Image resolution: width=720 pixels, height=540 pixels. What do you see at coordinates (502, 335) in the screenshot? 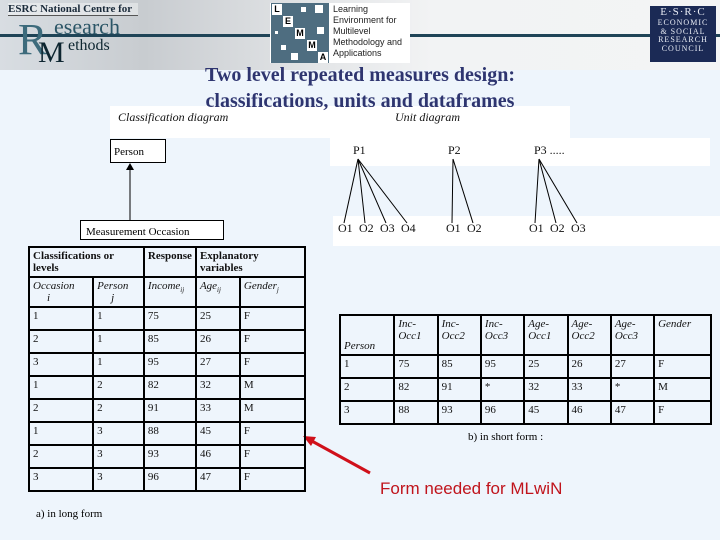
I see `column-header: Inc- Occ3` at bounding box center [502, 335].